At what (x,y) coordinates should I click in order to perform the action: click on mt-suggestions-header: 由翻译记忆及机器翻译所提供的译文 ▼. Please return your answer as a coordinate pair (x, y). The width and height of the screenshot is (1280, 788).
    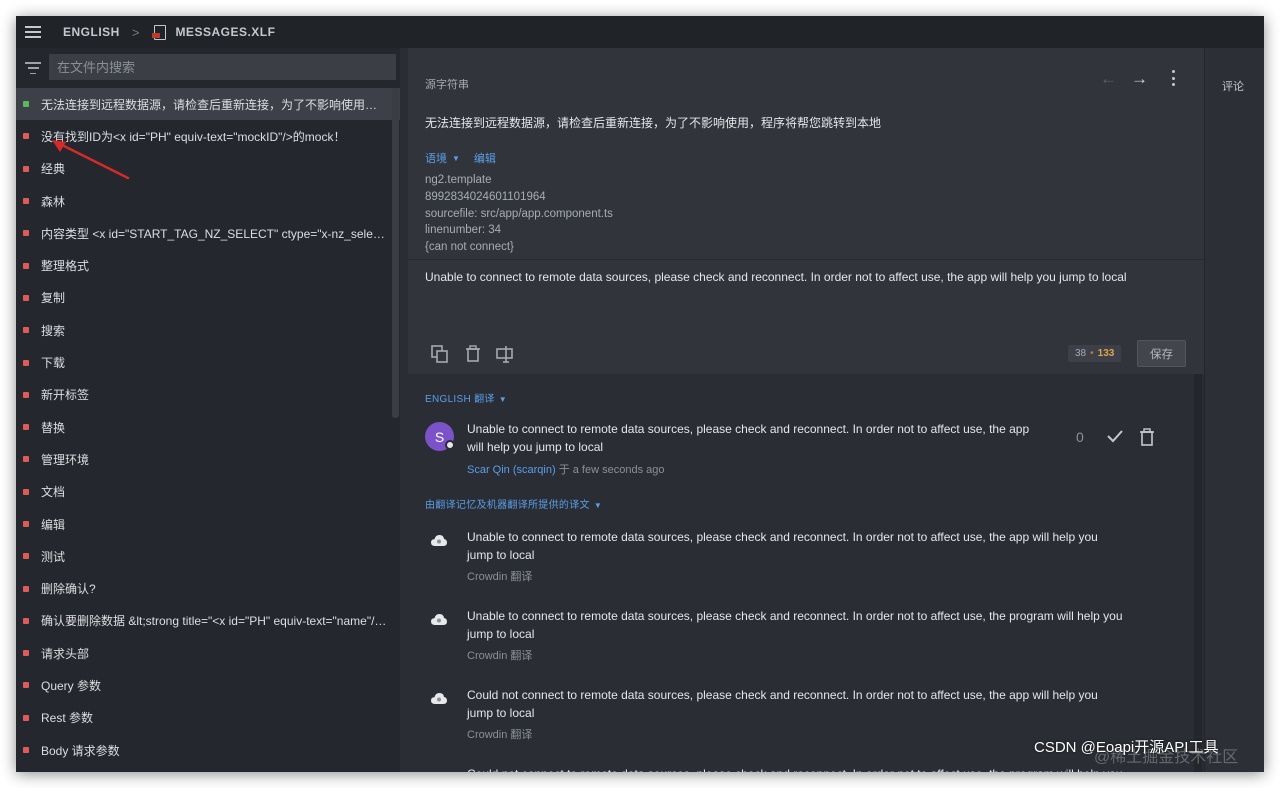
    Looking at the image, I should click on (513, 503).